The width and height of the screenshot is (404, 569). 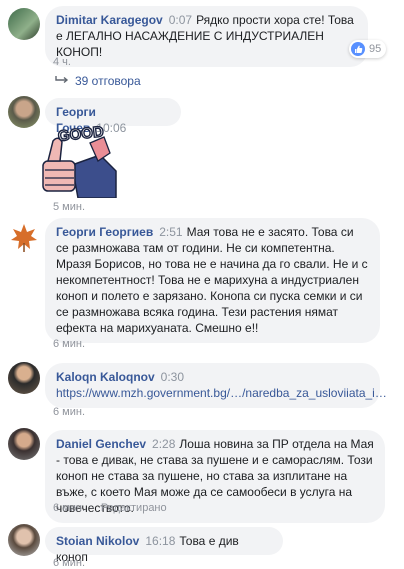 I want to click on comment-age: 4 ч., so click(x=62, y=62).